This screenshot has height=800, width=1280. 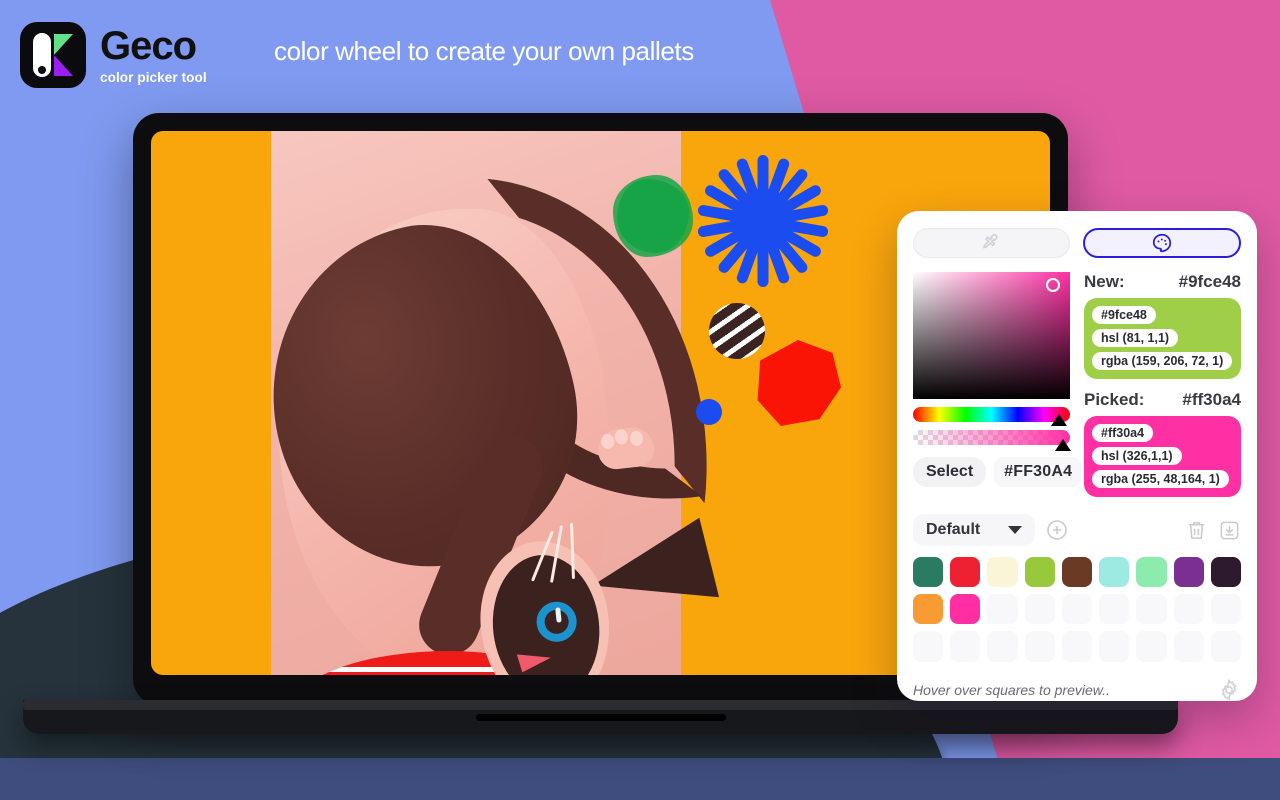 What do you see at coordinates (1124, 315) in the screenshot?
I see `new-color-chip-hex: #9fce48` at bounding box center [1124, 315].